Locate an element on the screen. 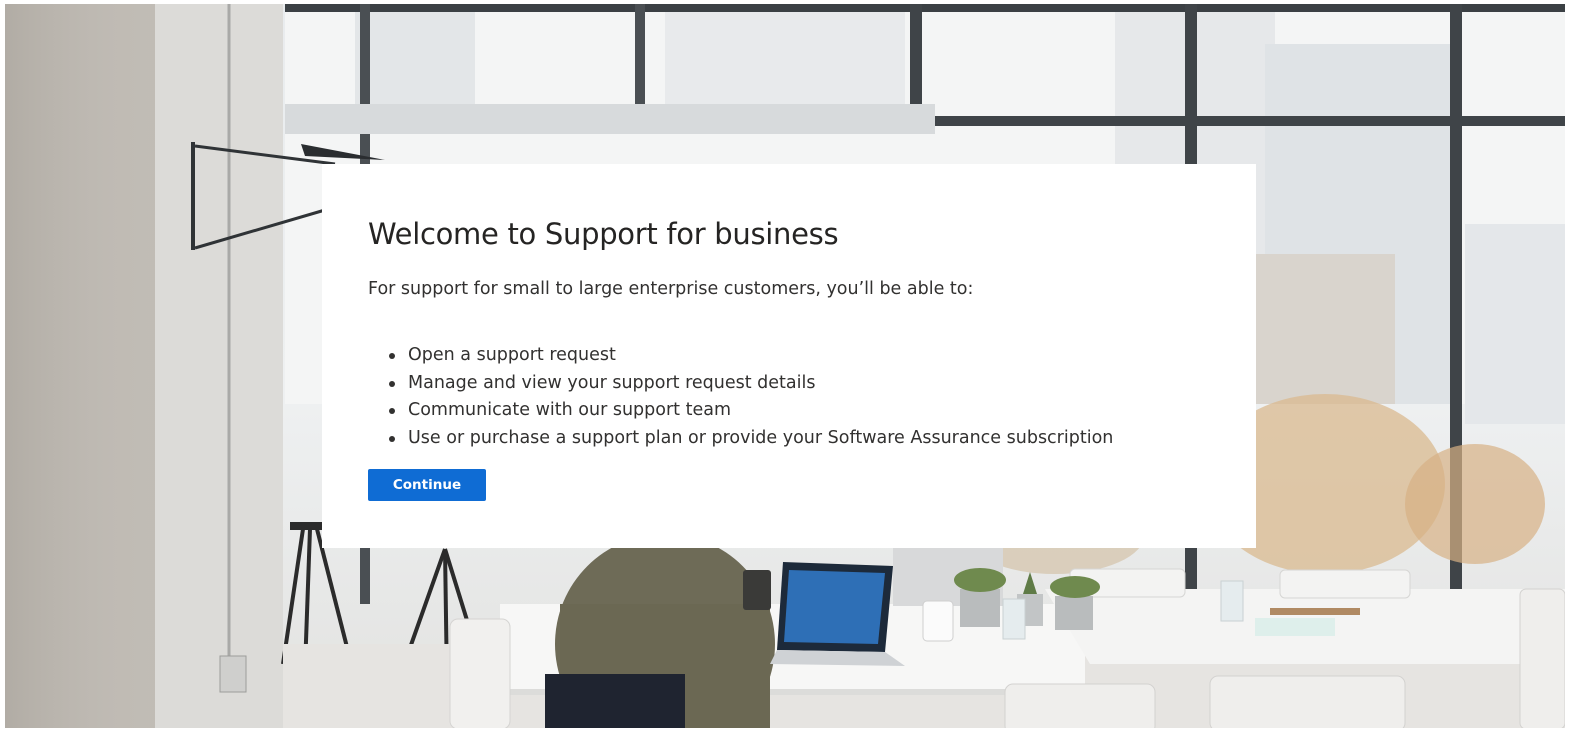 The image size is (1593, 745). continue-button: Continue is located at coordinates (427, 485).